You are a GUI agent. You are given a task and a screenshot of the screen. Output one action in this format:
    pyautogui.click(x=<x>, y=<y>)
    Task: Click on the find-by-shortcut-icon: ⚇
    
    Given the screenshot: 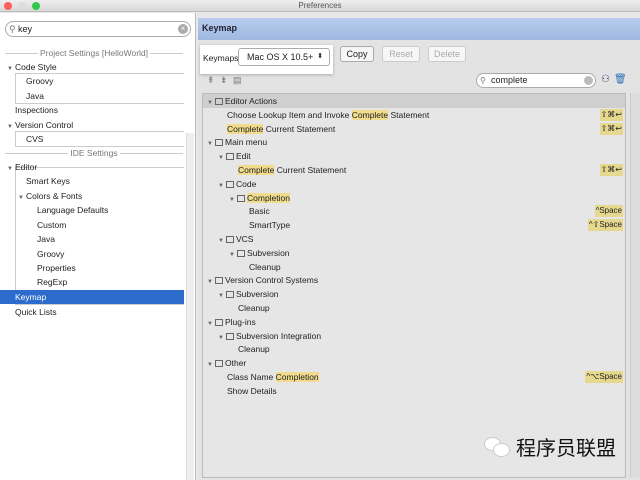 What is the action you would take?
    pyautogui.click(x=605, y=79)
    